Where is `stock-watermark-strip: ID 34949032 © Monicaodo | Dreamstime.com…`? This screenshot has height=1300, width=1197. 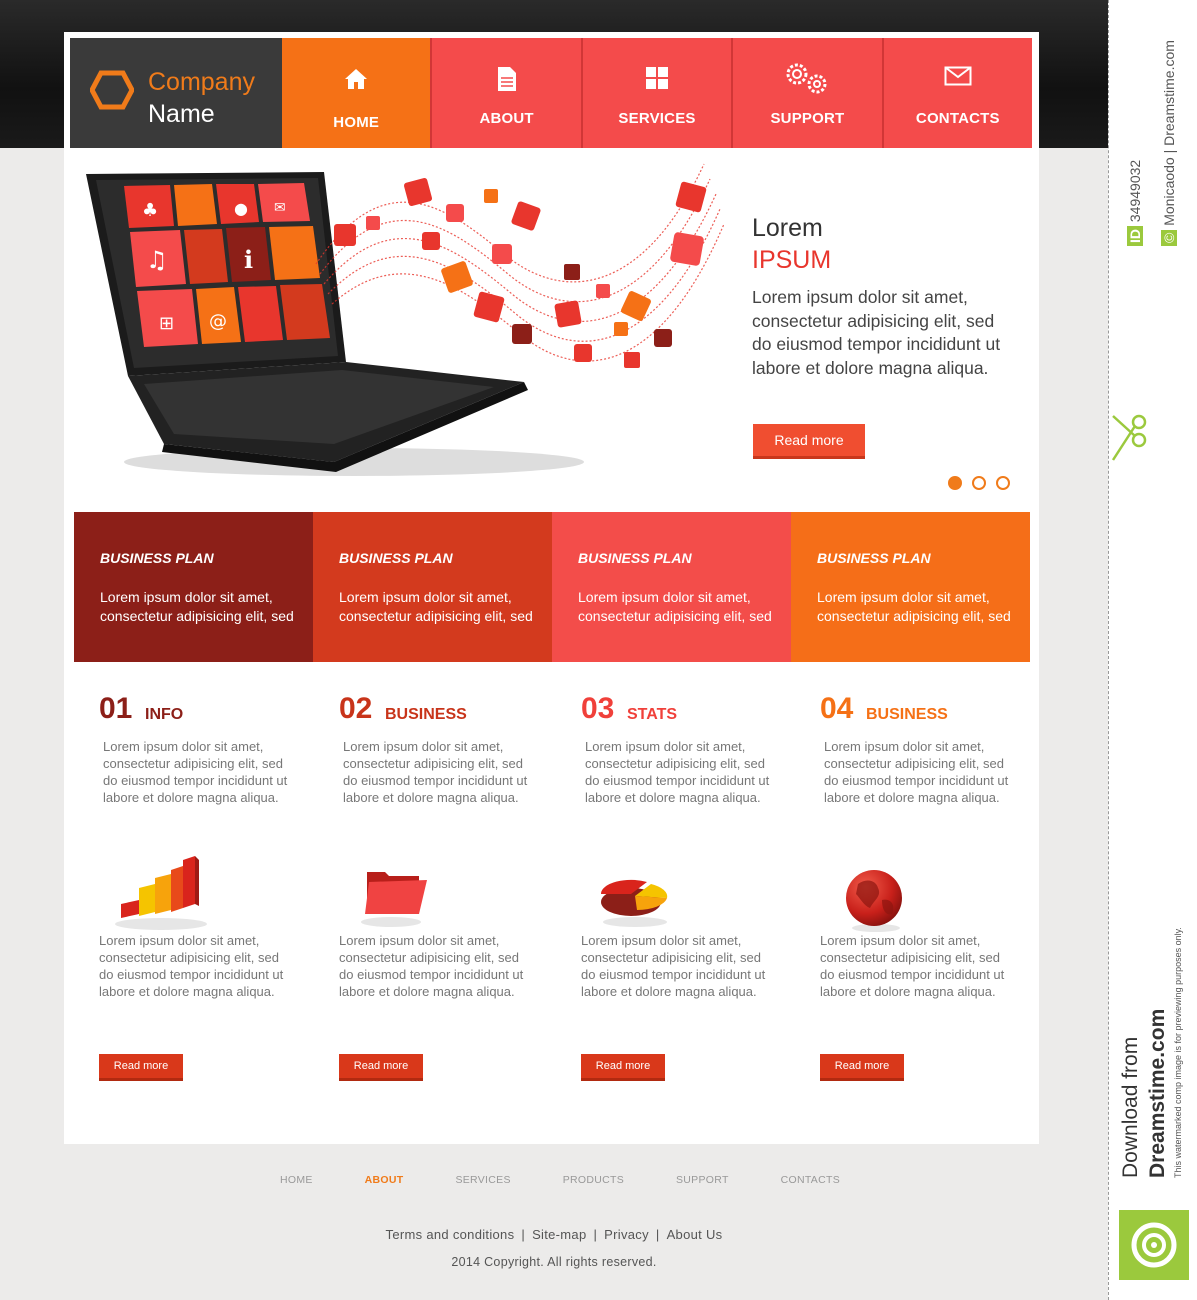 stock-watermark-strip: ID 34949032 © Monicaodo | Dreamstime.com… is located at coordinates (1152, 650).